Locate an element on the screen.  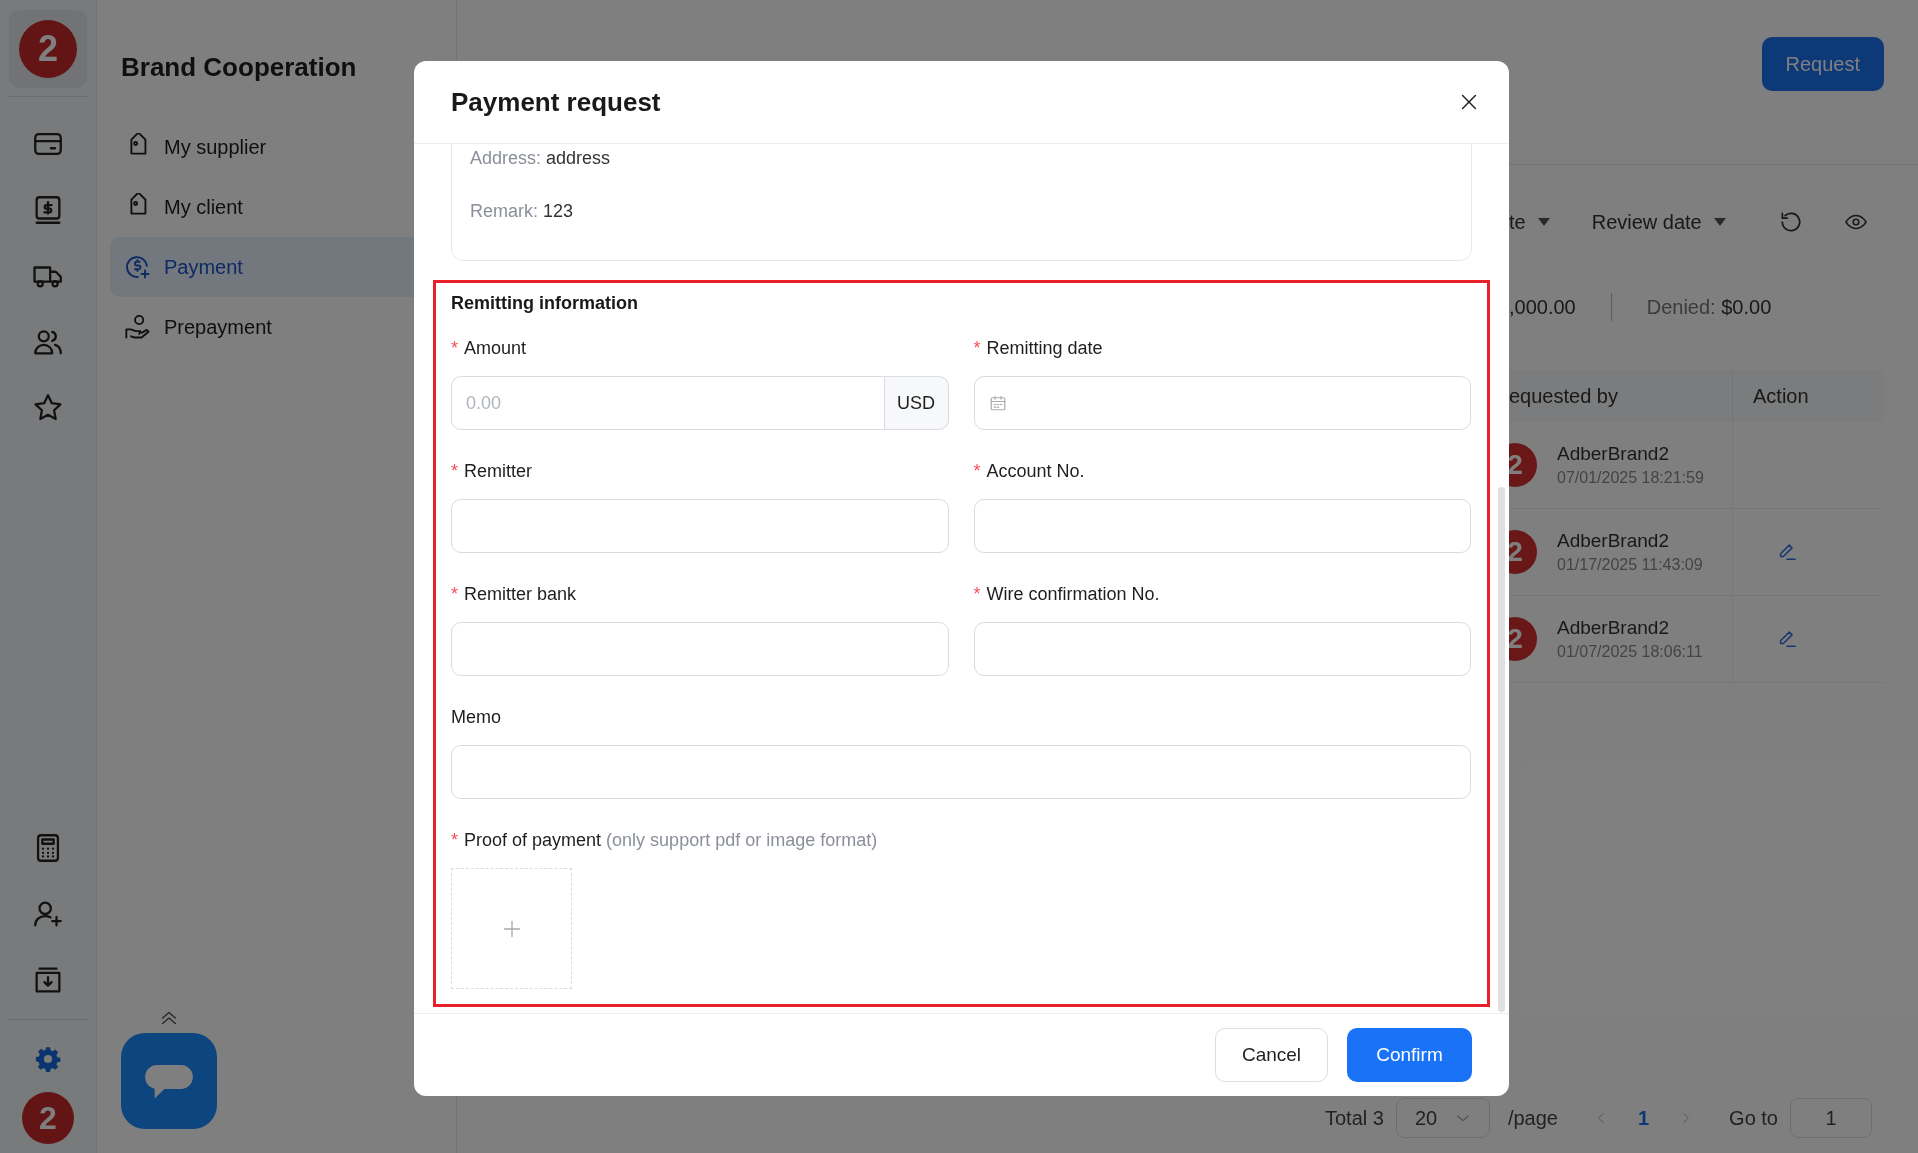
info-line: Address: address is located at coordinates (541, 158).